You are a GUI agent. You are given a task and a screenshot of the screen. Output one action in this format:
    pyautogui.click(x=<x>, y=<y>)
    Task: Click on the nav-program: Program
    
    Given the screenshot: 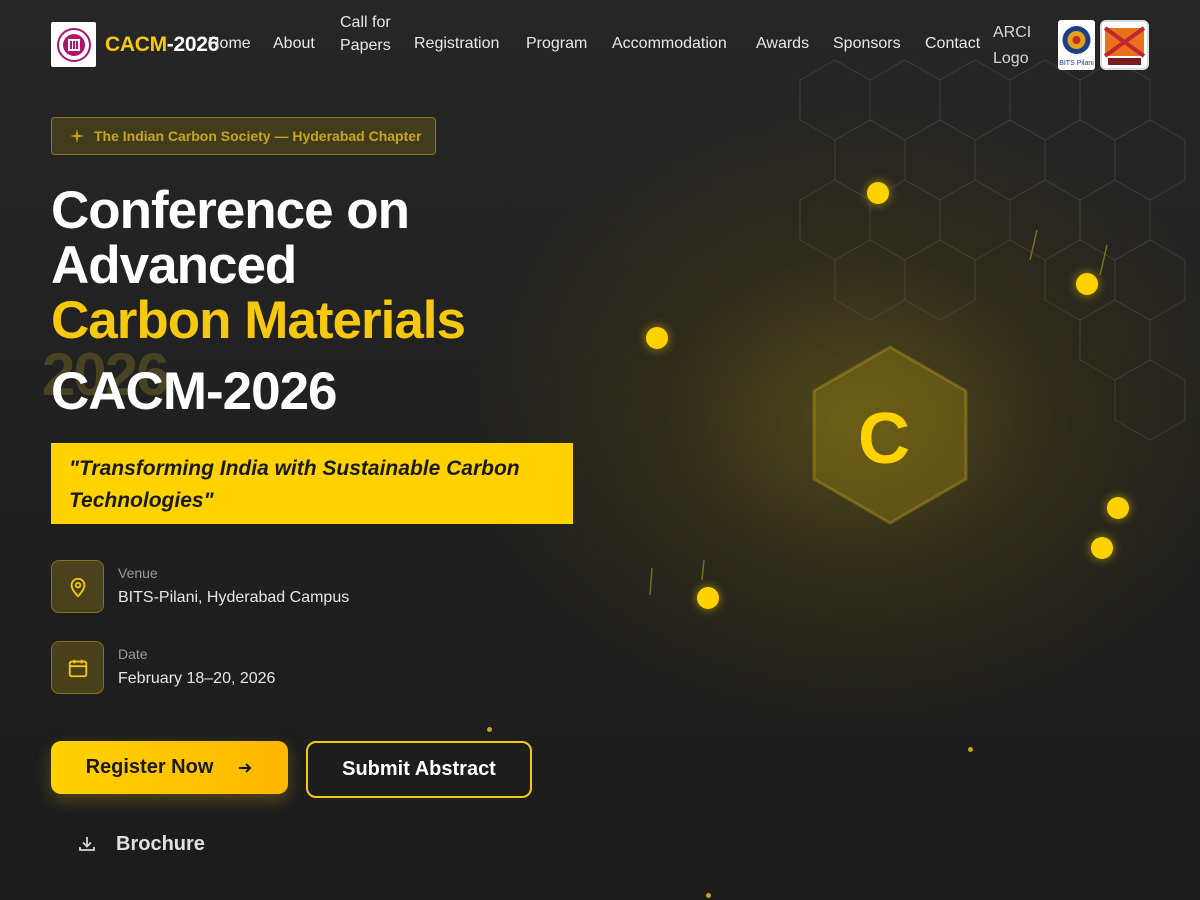 What is the action you would take?
    pyautogui.click(x=556, y=44)
    